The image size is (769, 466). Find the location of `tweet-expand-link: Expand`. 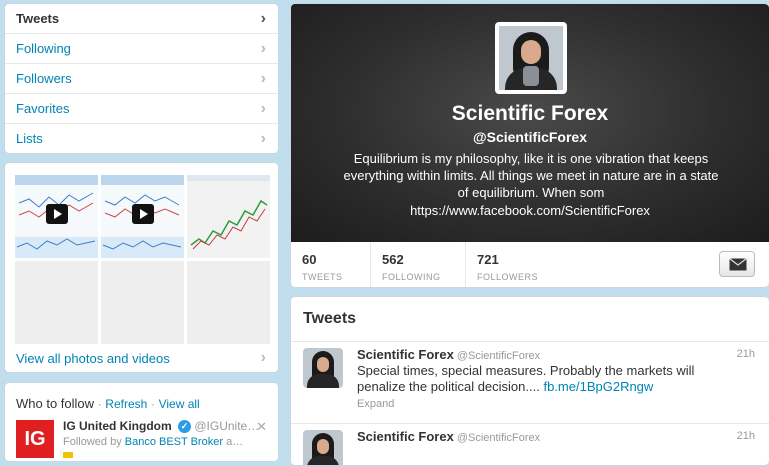

tweet-expand-link: Expand is located at coordinates (375, 404).